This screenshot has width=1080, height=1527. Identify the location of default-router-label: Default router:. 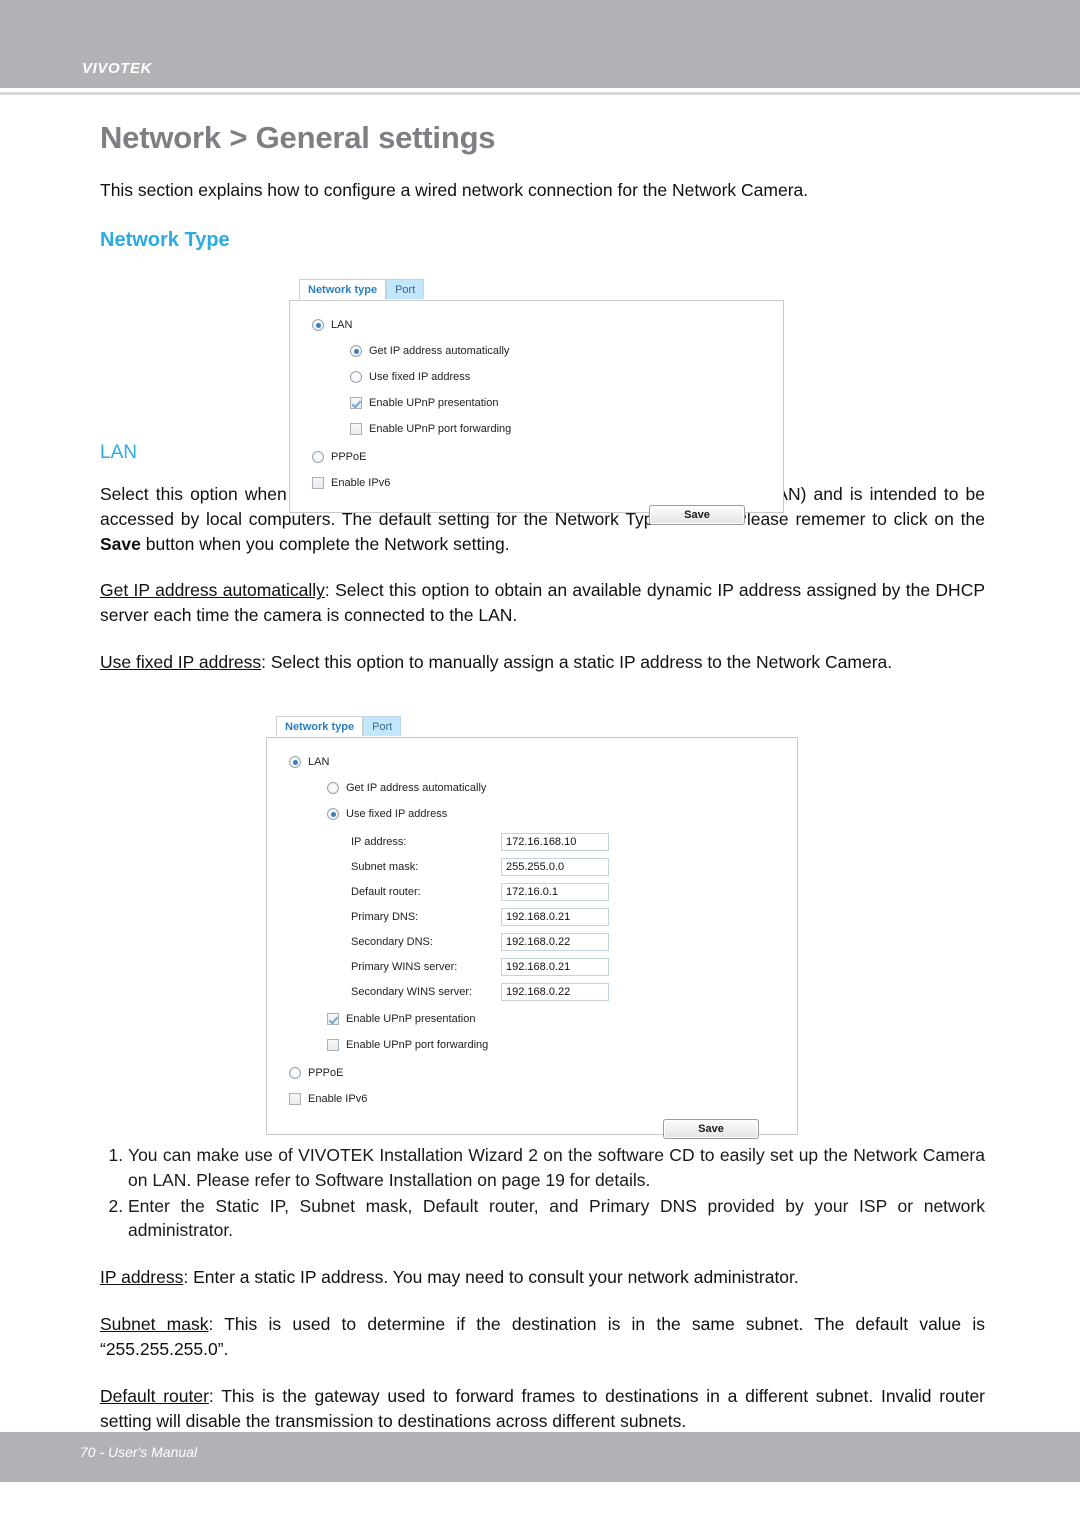
(386, 892).